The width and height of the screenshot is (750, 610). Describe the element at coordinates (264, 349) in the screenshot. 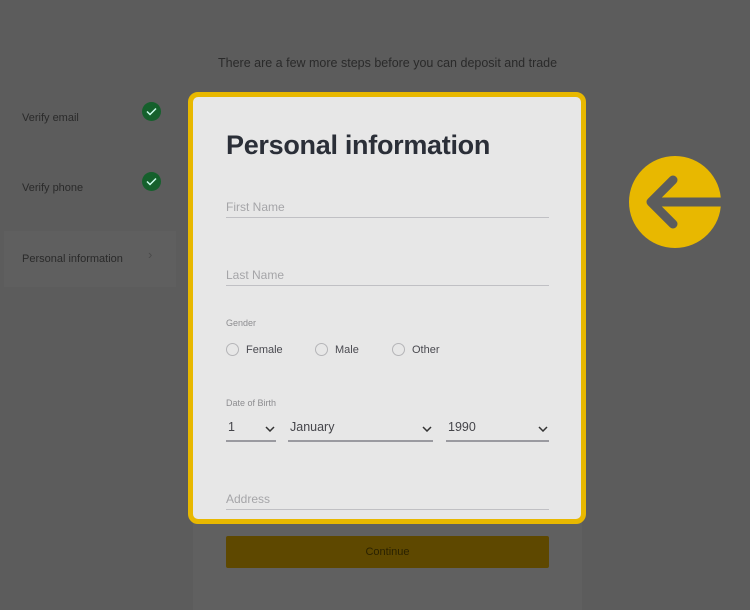

I see `radio-label: Female` at that location.